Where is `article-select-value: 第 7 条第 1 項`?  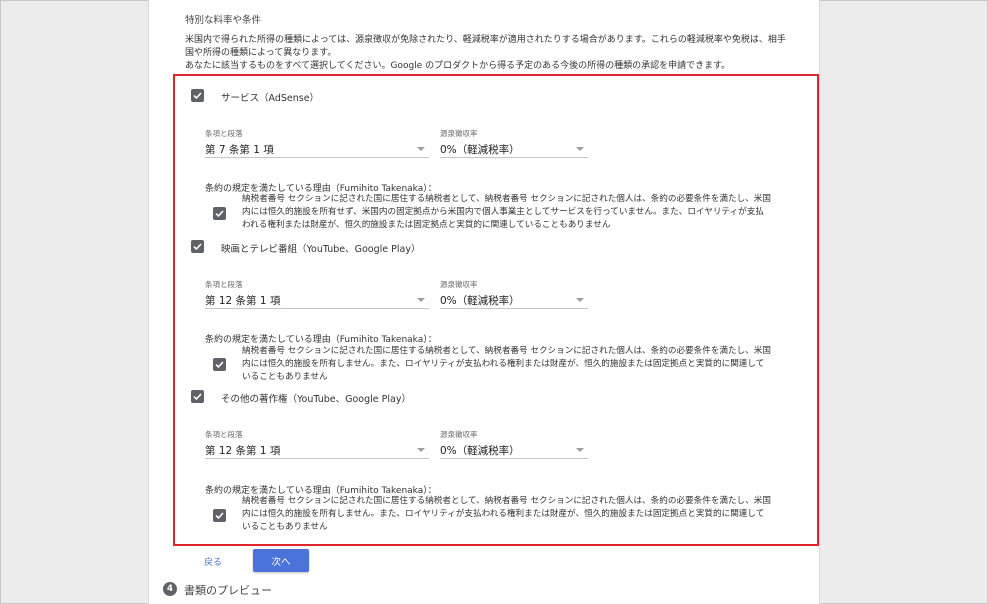 article-select-value: 第 7 条第 1 項 is located at coordinates (239, 150).